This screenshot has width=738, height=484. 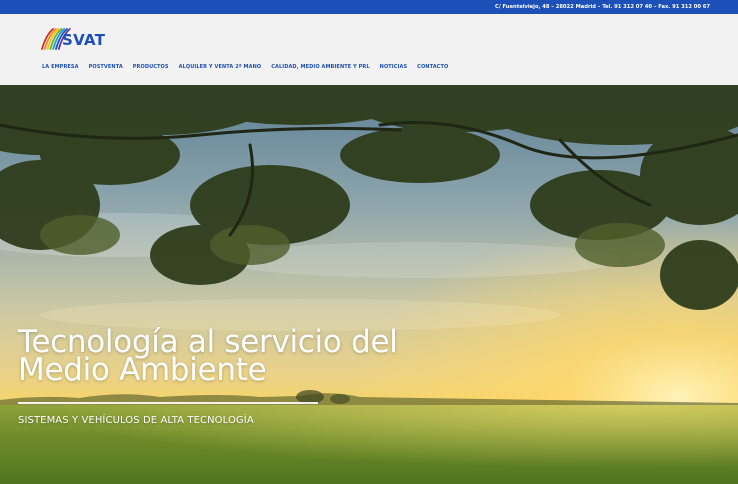 What do you see at coordinates (220, 67) in the screenshot?
I see `nav-alquiler-venta: ALQUILER Y VENTA 2ª MANO` at bounding box center [220, 67].